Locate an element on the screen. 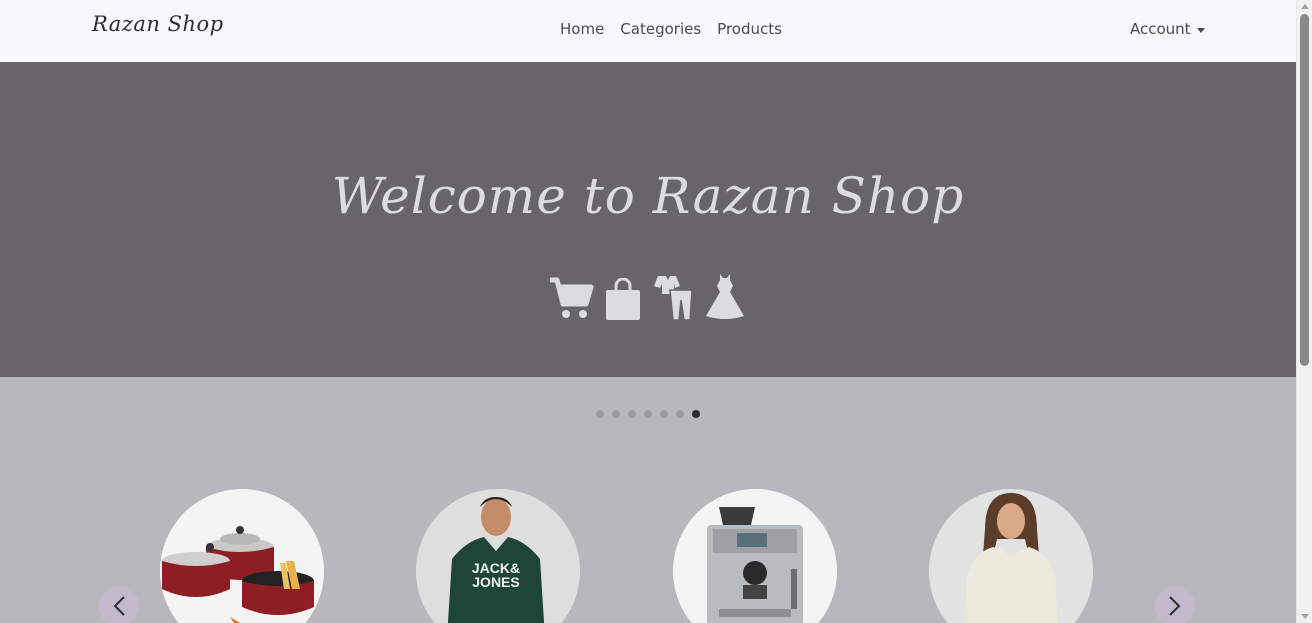 Image resolution: width=1312 pixels, height=623 pixels. shopping-bag-icon is located at coordinates (623, 299).